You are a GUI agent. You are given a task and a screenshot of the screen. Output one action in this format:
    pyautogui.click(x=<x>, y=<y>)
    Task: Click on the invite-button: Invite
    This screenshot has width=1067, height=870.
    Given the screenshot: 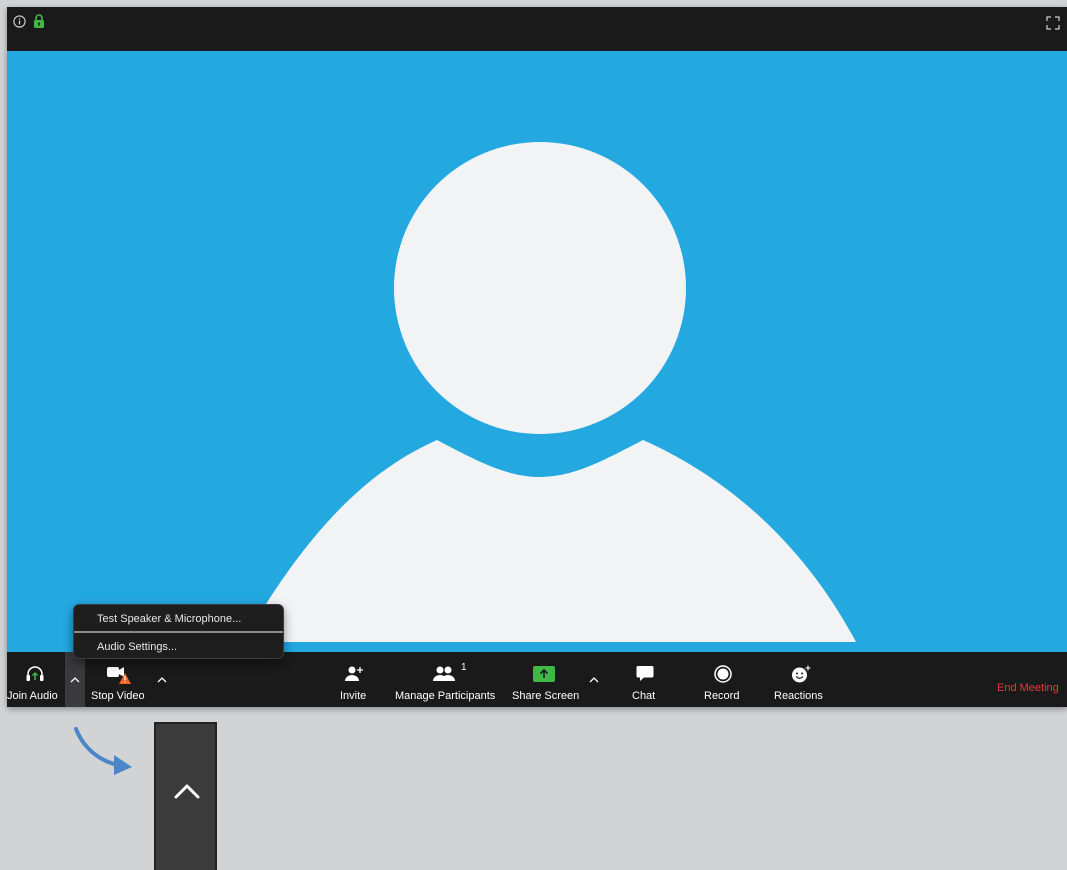 What is the action you would take?
    pyautogui.click(x=353, y=679)
    